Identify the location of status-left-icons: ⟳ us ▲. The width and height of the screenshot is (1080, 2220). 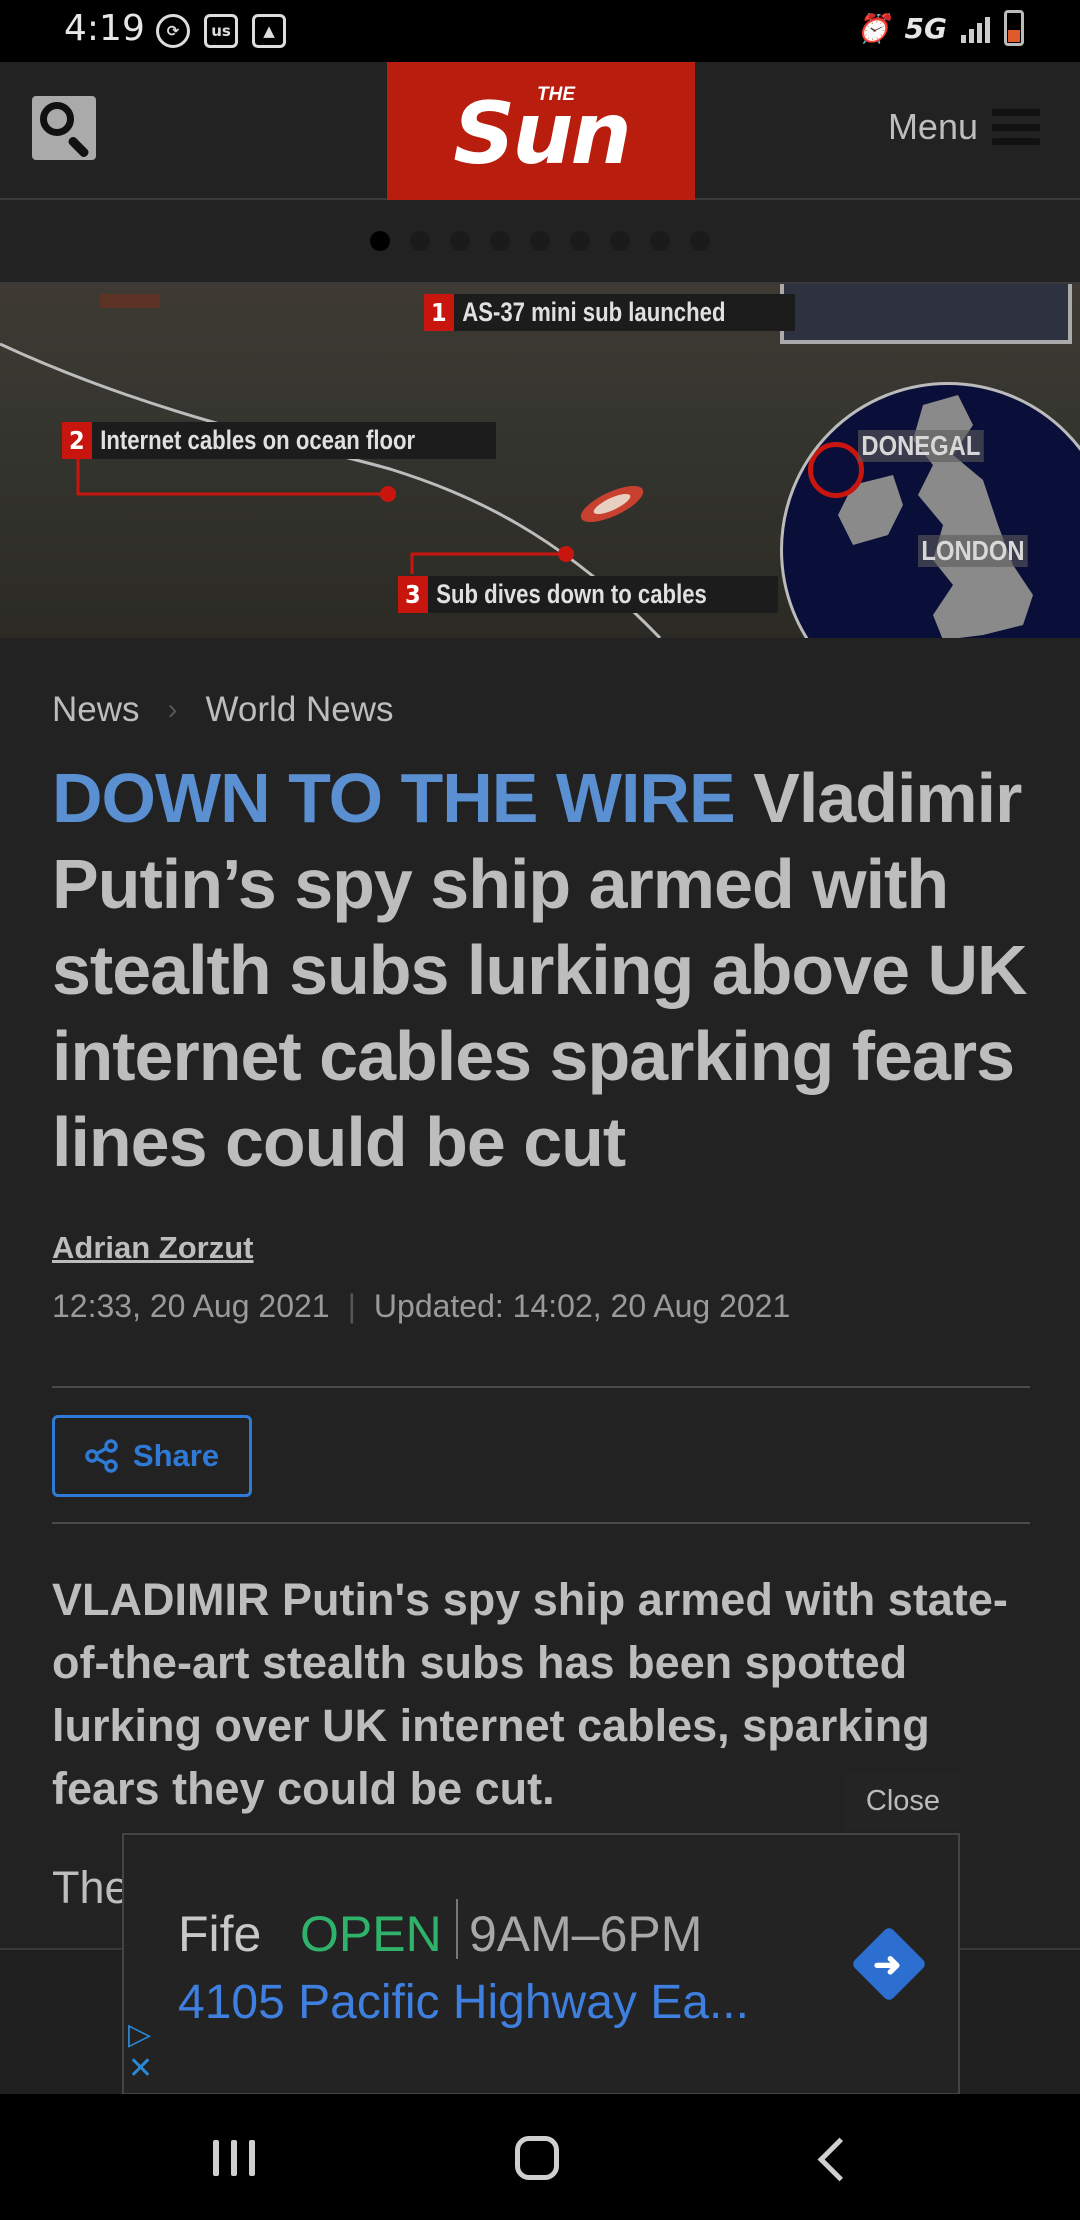
(221, 31).